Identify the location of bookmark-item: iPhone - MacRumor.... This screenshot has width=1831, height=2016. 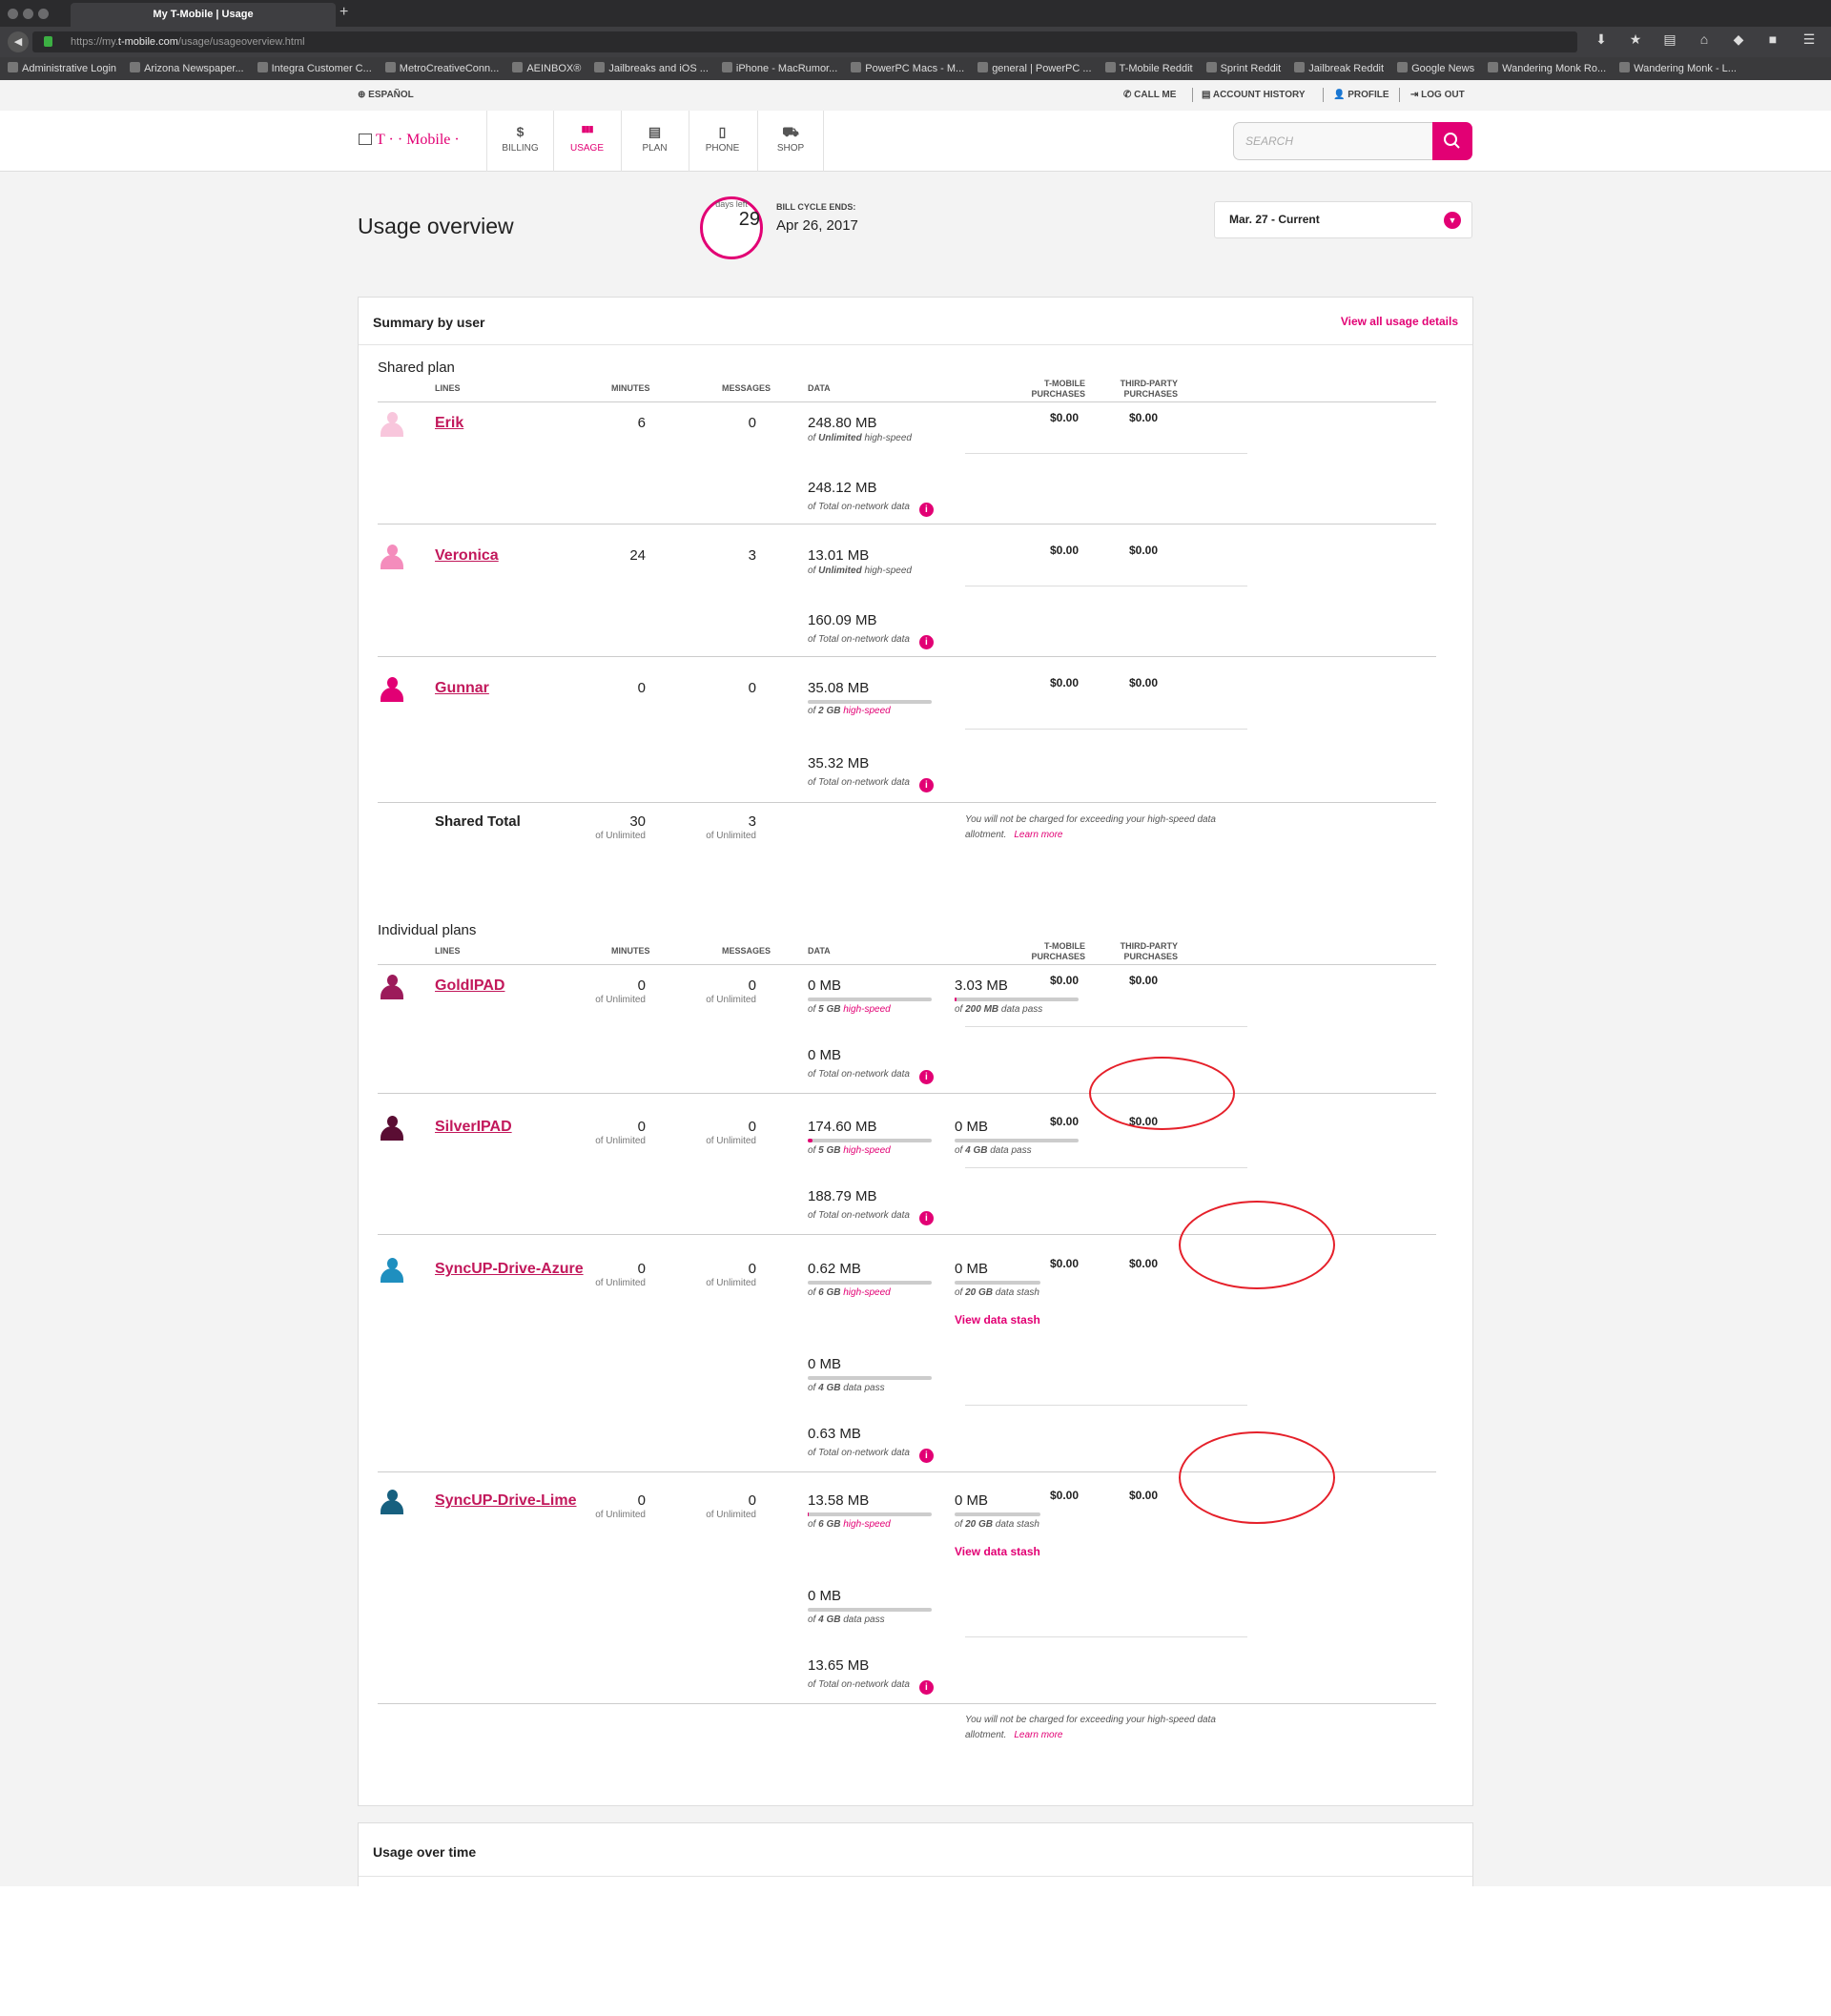
(776, 68).